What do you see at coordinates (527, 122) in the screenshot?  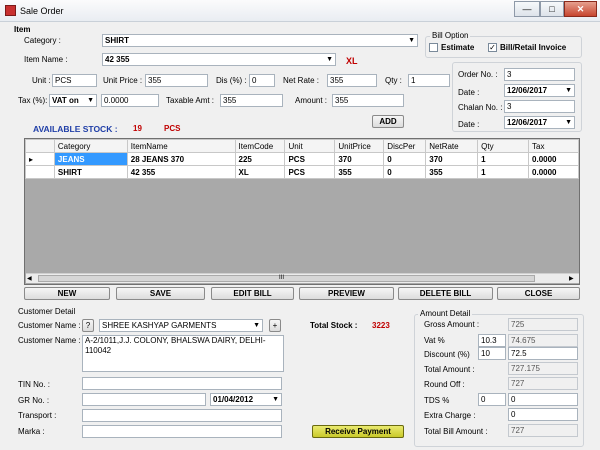 I see `chalan-date-value: 12/06/2017` at bounding box center [527, 122].